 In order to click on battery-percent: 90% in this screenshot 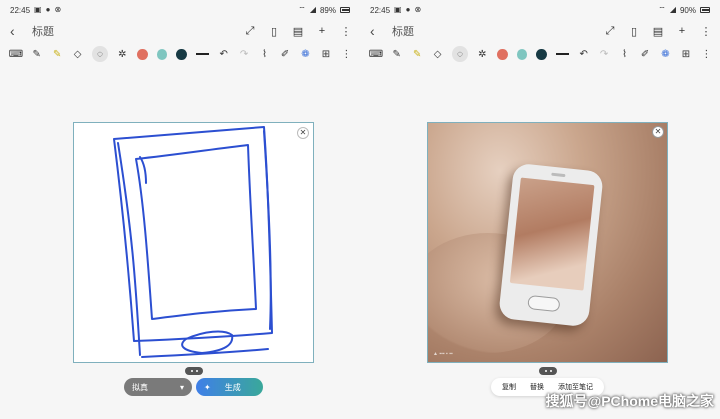, I will do `click(687, 10)`.